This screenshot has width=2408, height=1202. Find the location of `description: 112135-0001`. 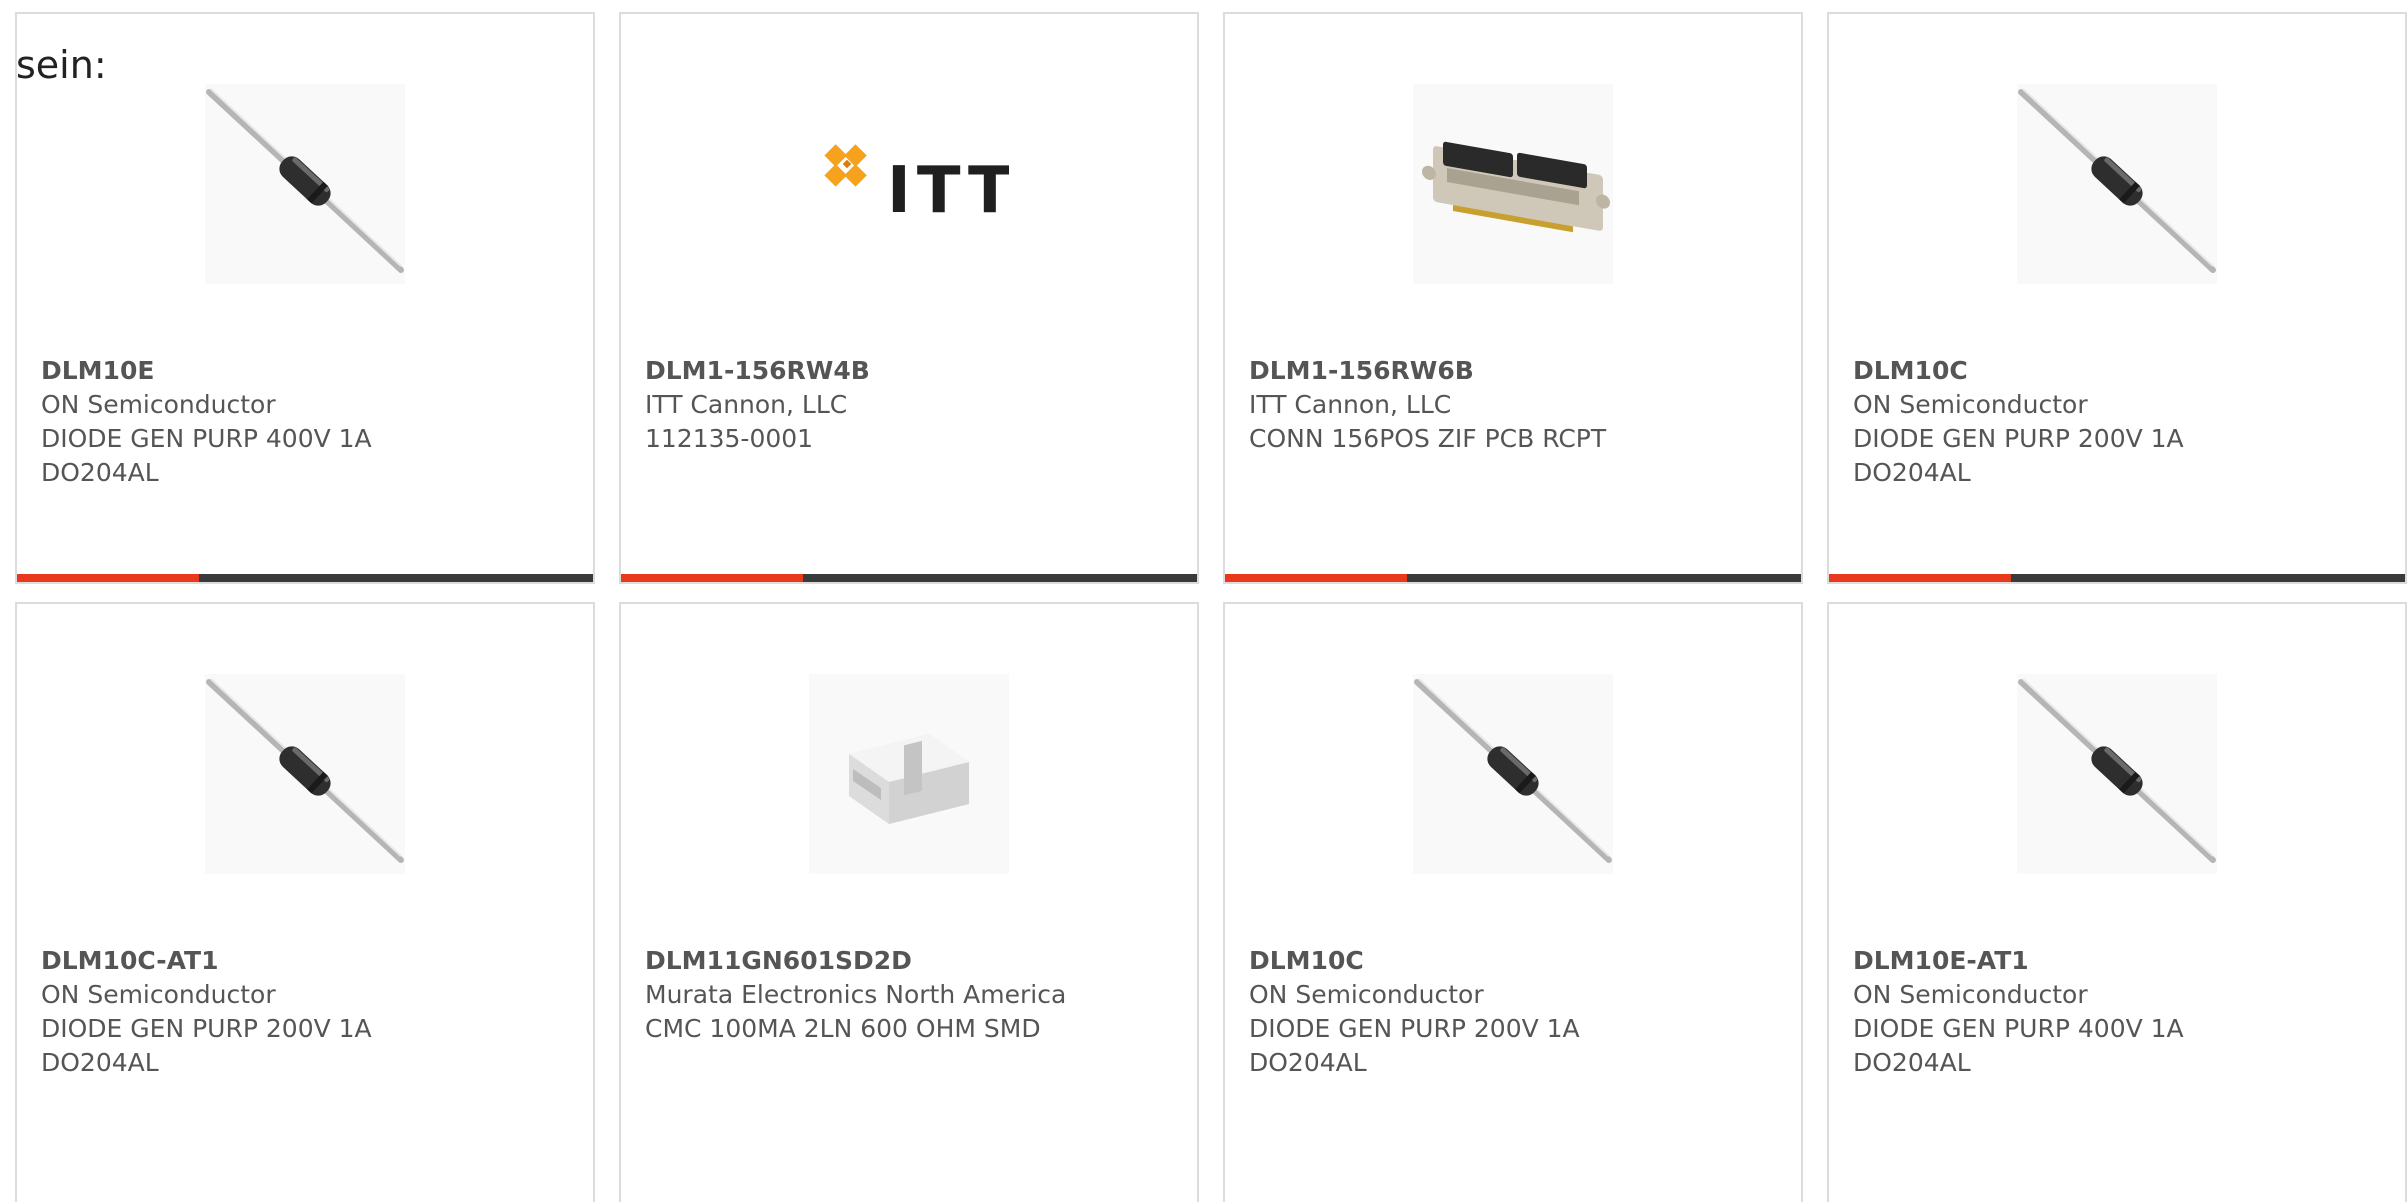

description: 112135-0001 is located at coordinates (729, 438).